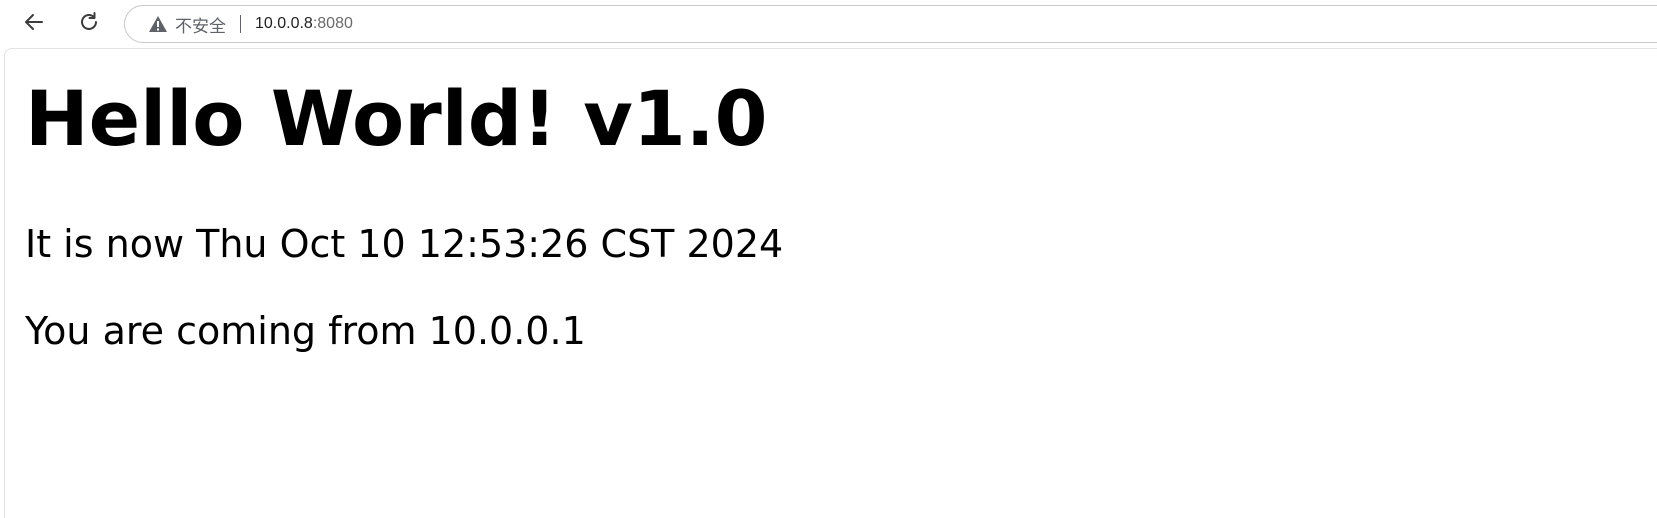 Image resolution: width=1657 pixels, height=518 pixels. Describe the element at coordinates (333, 24) in the screenshot. I see `url-port: :8080` at that location.